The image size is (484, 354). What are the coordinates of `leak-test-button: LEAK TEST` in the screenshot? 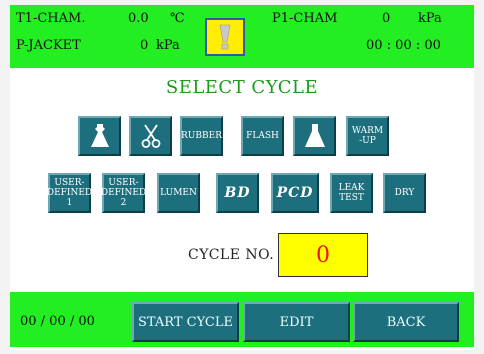 It's located at (351, 193).